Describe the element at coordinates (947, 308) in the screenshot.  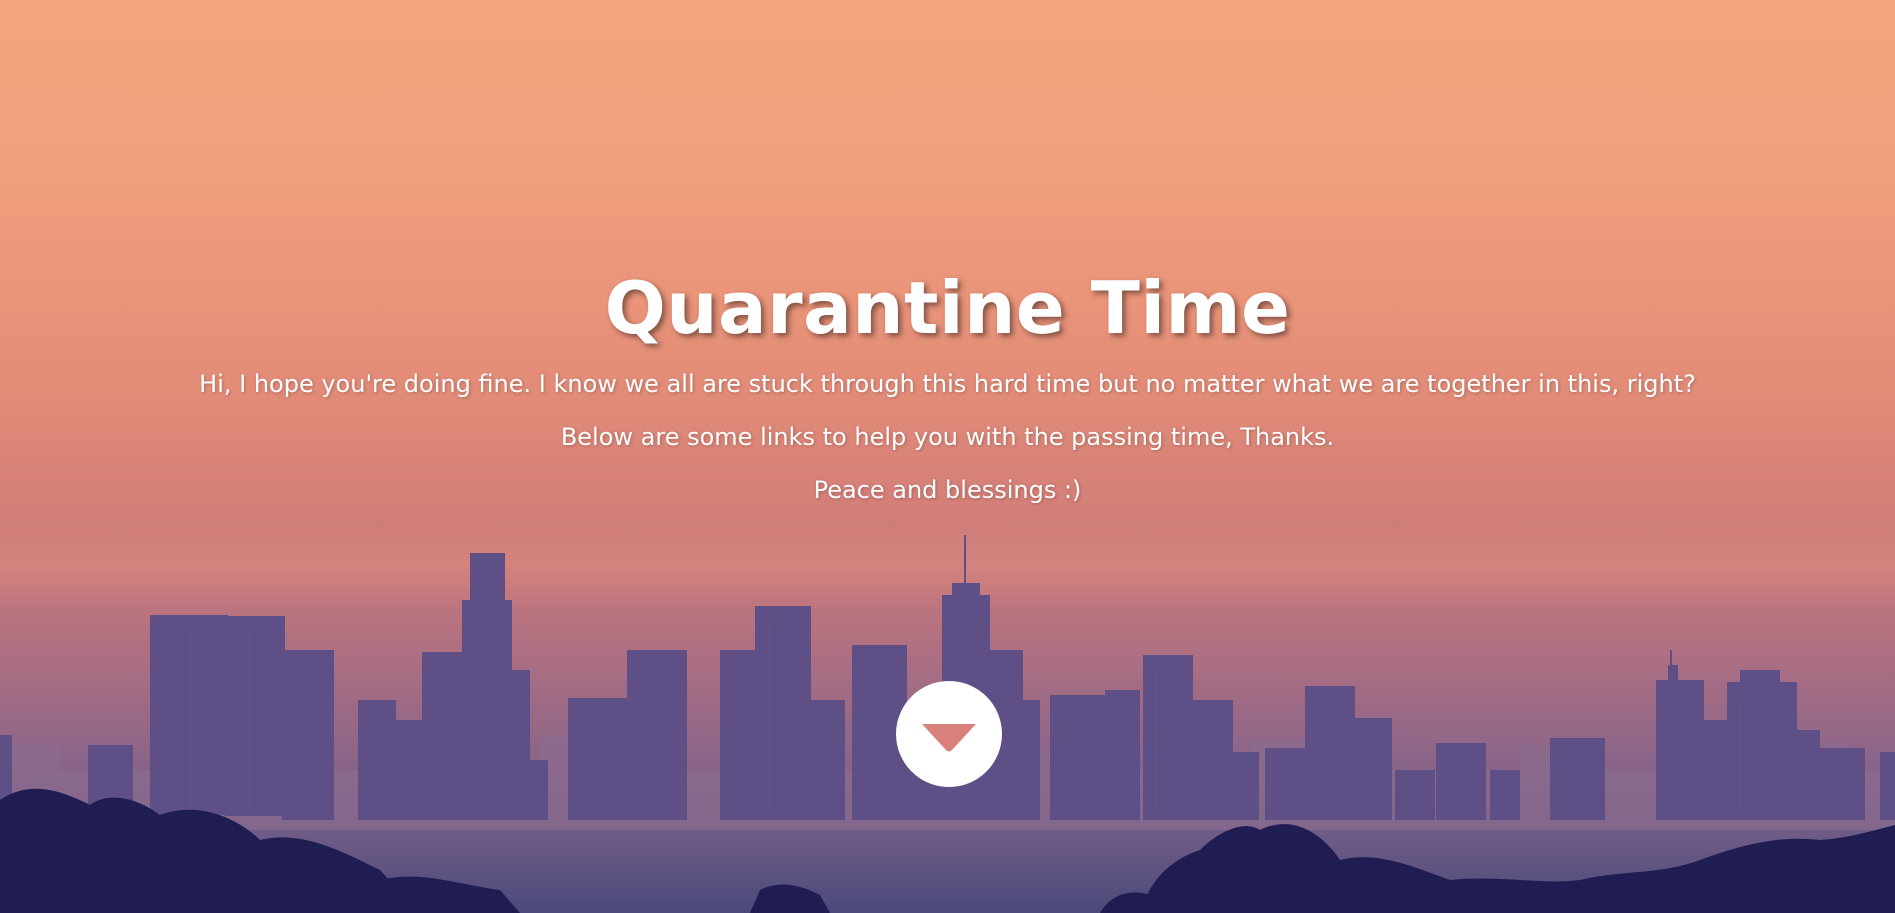
I see `page-title: Quarantine Time` at that location.